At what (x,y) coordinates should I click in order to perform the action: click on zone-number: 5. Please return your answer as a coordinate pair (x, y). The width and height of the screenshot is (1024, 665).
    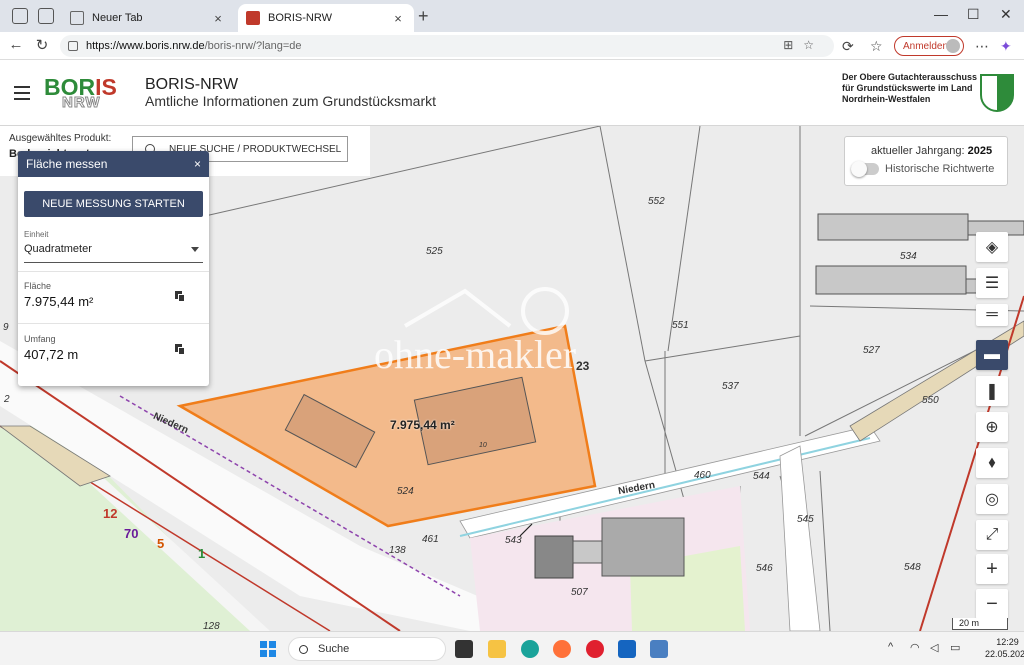
    Looking at the image, I should click on (161, 543).